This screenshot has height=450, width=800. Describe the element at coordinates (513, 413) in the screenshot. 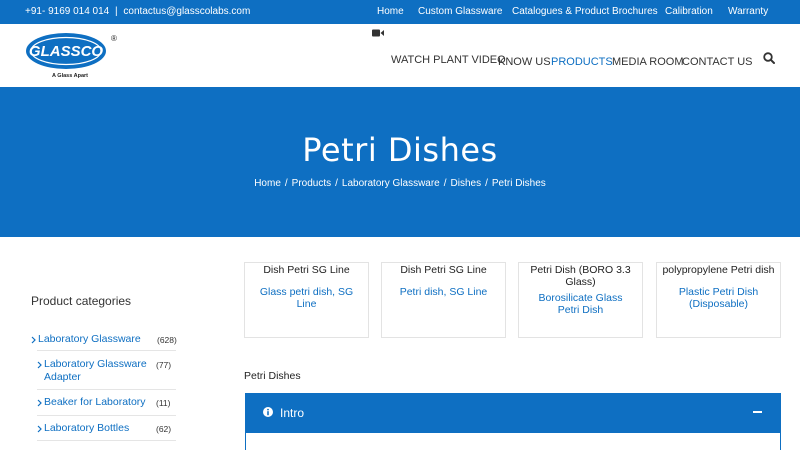

I see `accordion-header-intro: Intro` at that location.